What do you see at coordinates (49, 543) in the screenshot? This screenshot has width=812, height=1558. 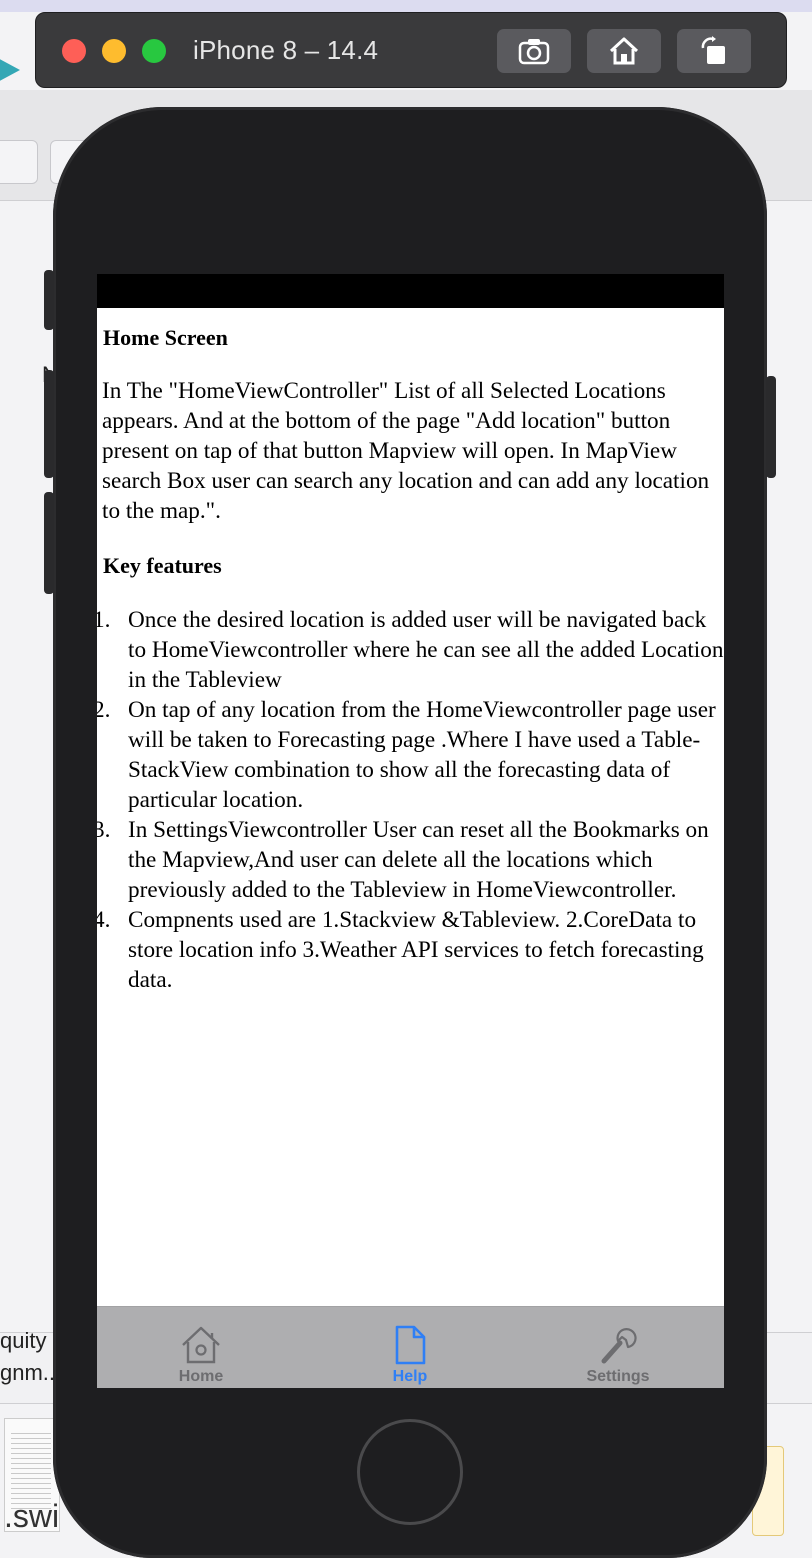 I see `volume-down-button` at bounding box center [49, 543].